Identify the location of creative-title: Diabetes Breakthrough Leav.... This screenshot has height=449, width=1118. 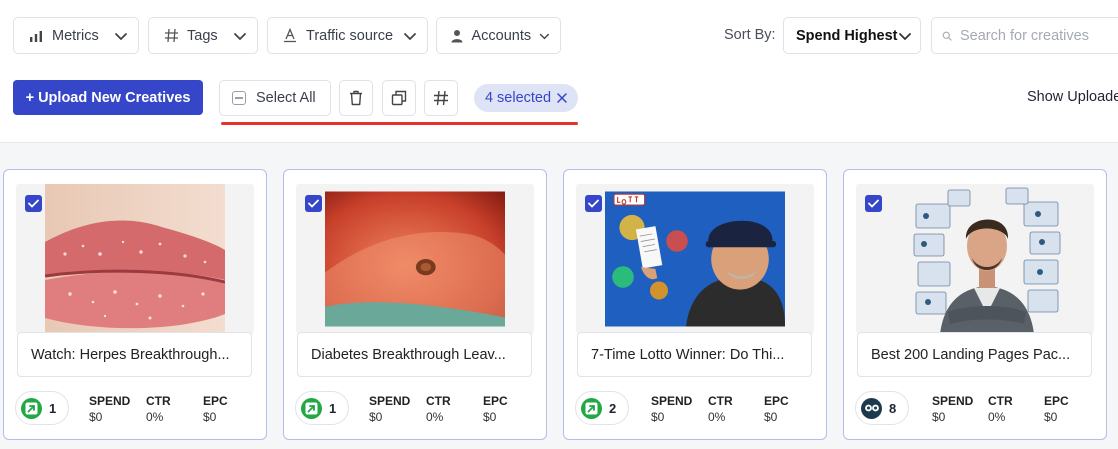
(414, 354).